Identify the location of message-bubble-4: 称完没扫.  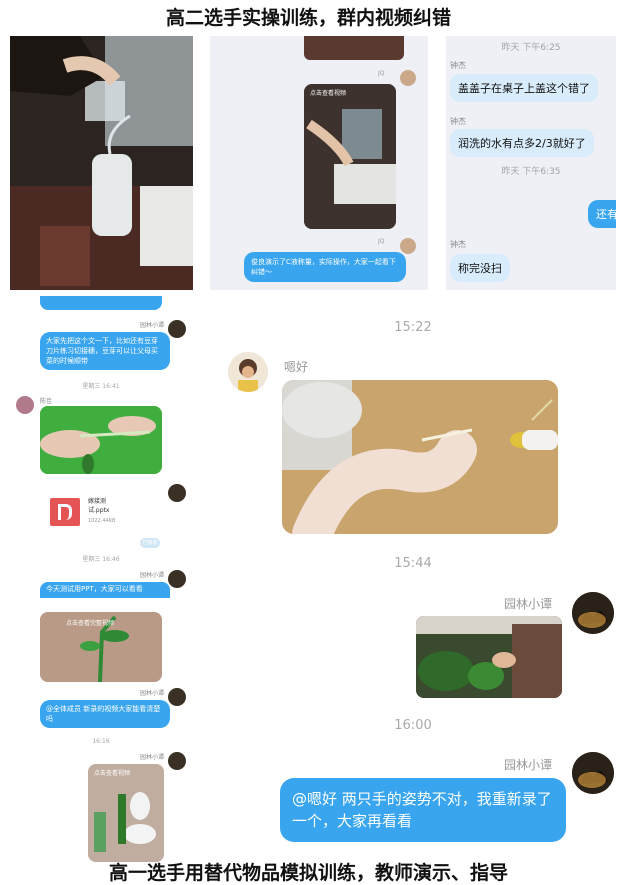
(480, 268).